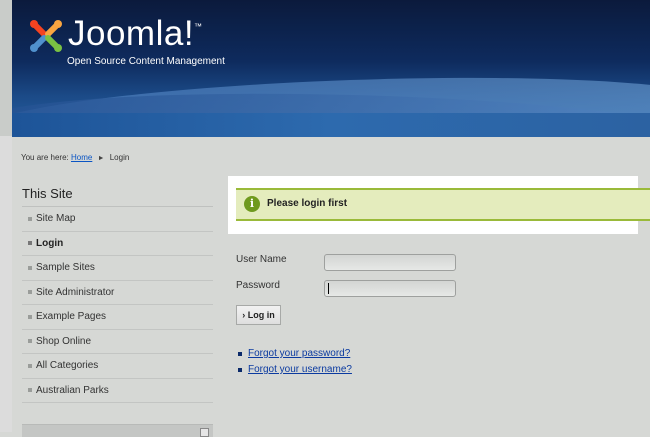 The width and height of the screenshot is (650, 437). What do you see at coordinates (300, 370) in the screenshot?
I see `forgot-username-link: Forgot your username?` at bounding box center [300, 370].